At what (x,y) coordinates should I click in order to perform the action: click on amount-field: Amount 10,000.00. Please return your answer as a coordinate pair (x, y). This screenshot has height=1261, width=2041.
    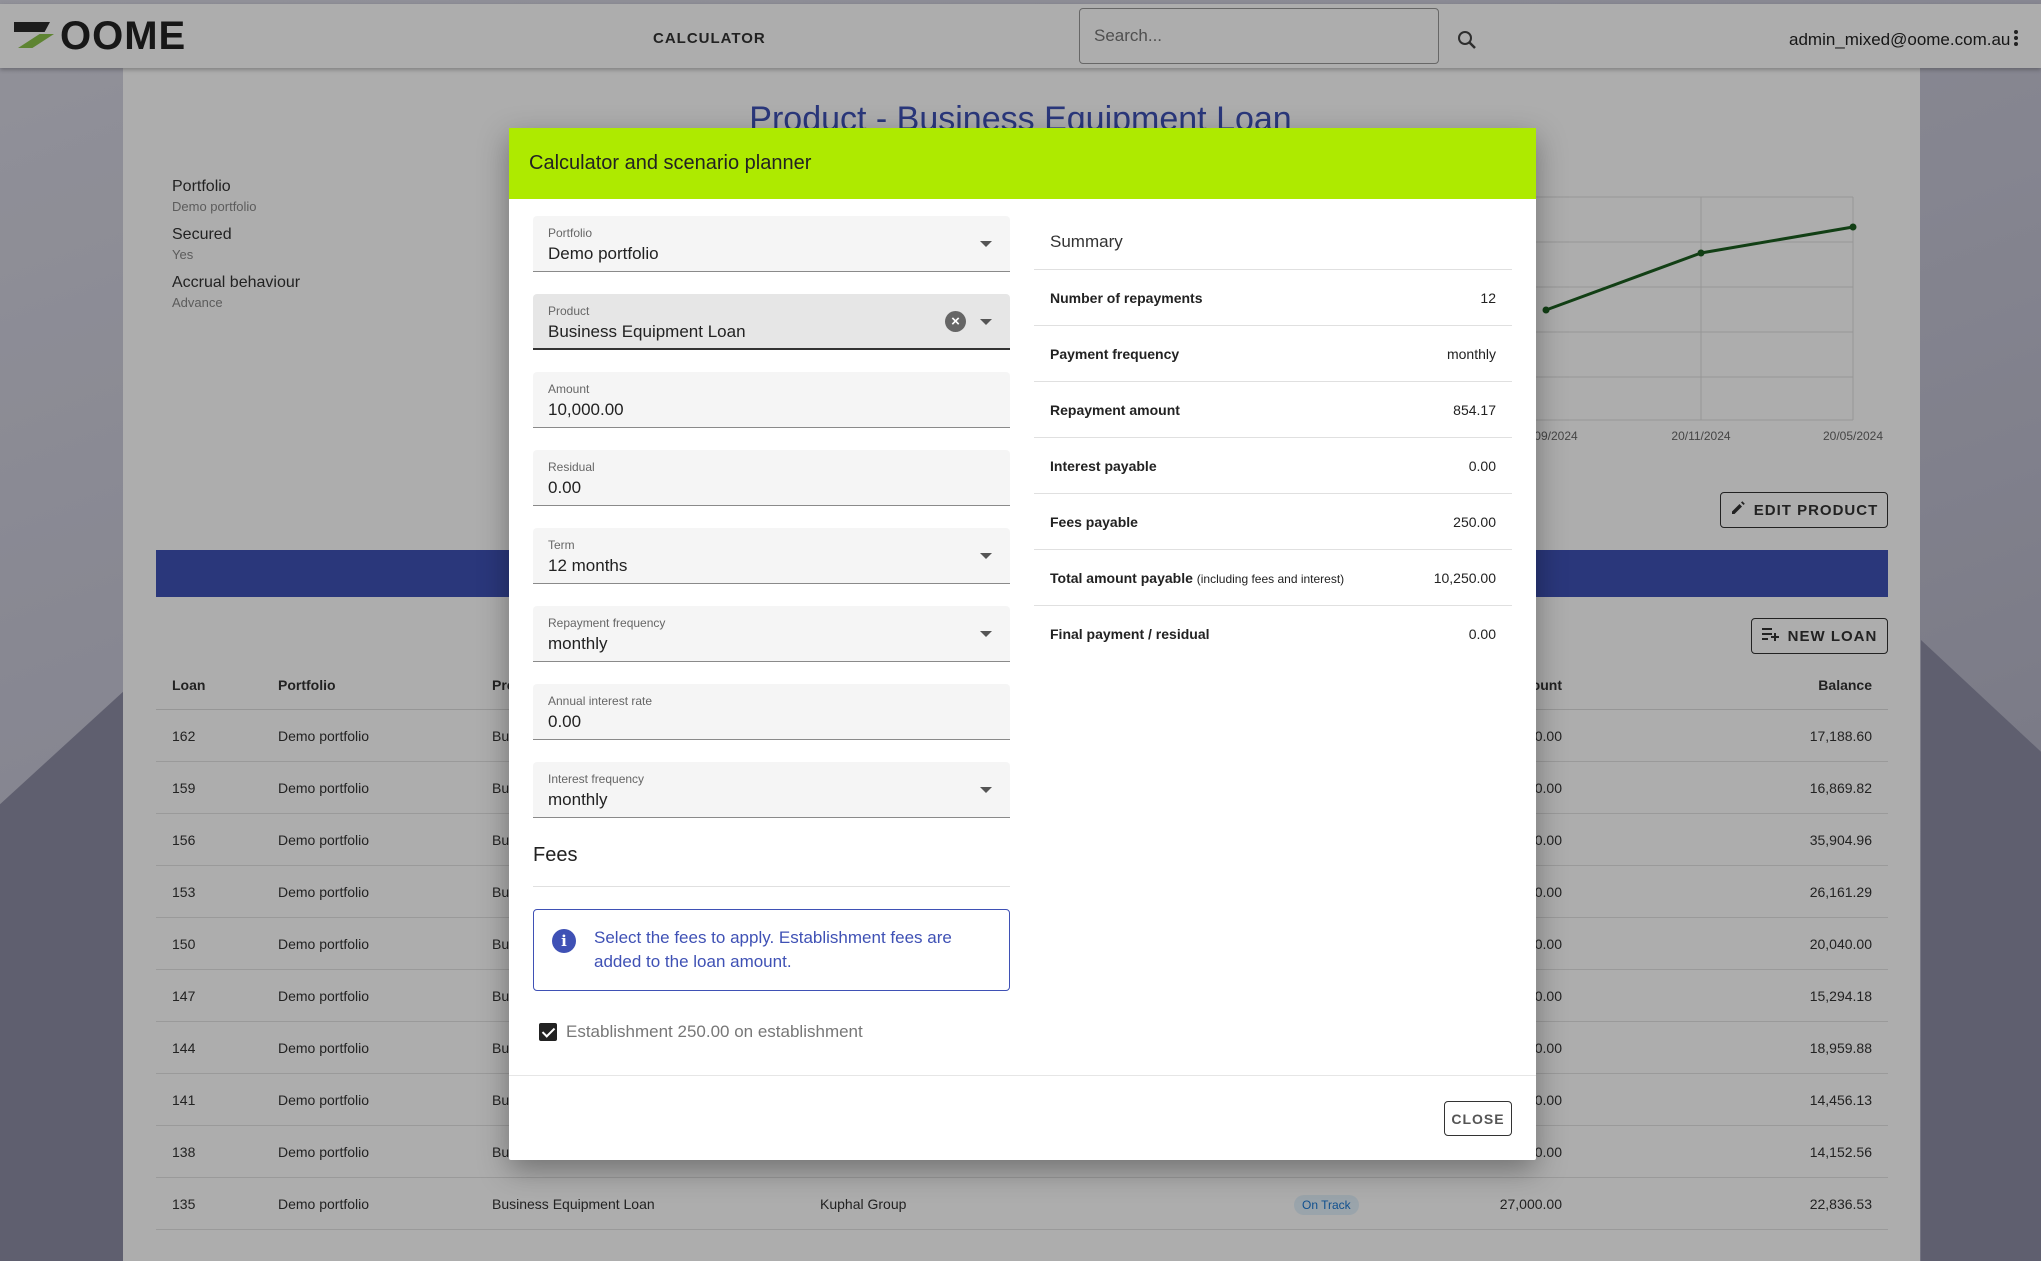
    Looking at the image, I should click on (771, 400).